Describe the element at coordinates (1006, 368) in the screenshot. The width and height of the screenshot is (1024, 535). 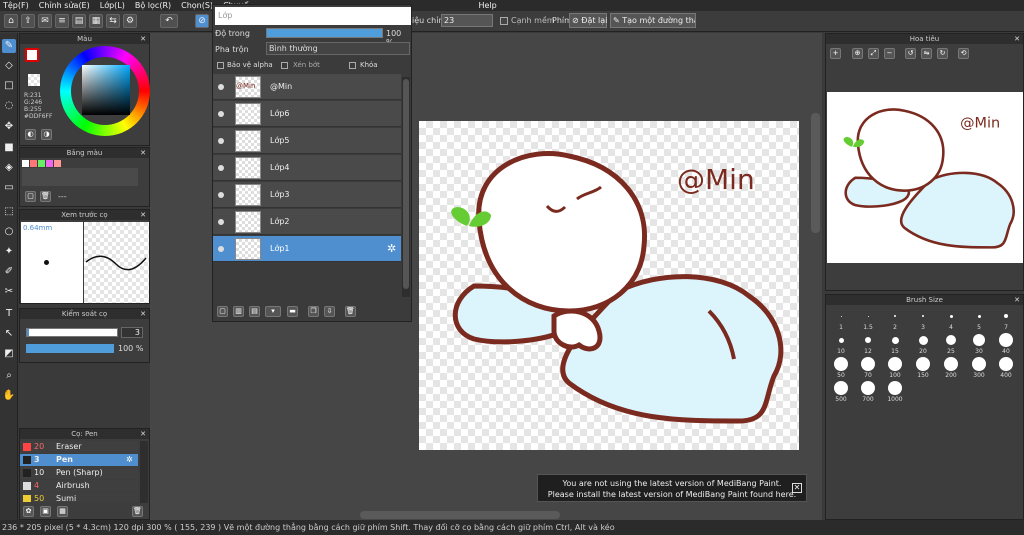
I see `brush-size-option: 400` at that location.